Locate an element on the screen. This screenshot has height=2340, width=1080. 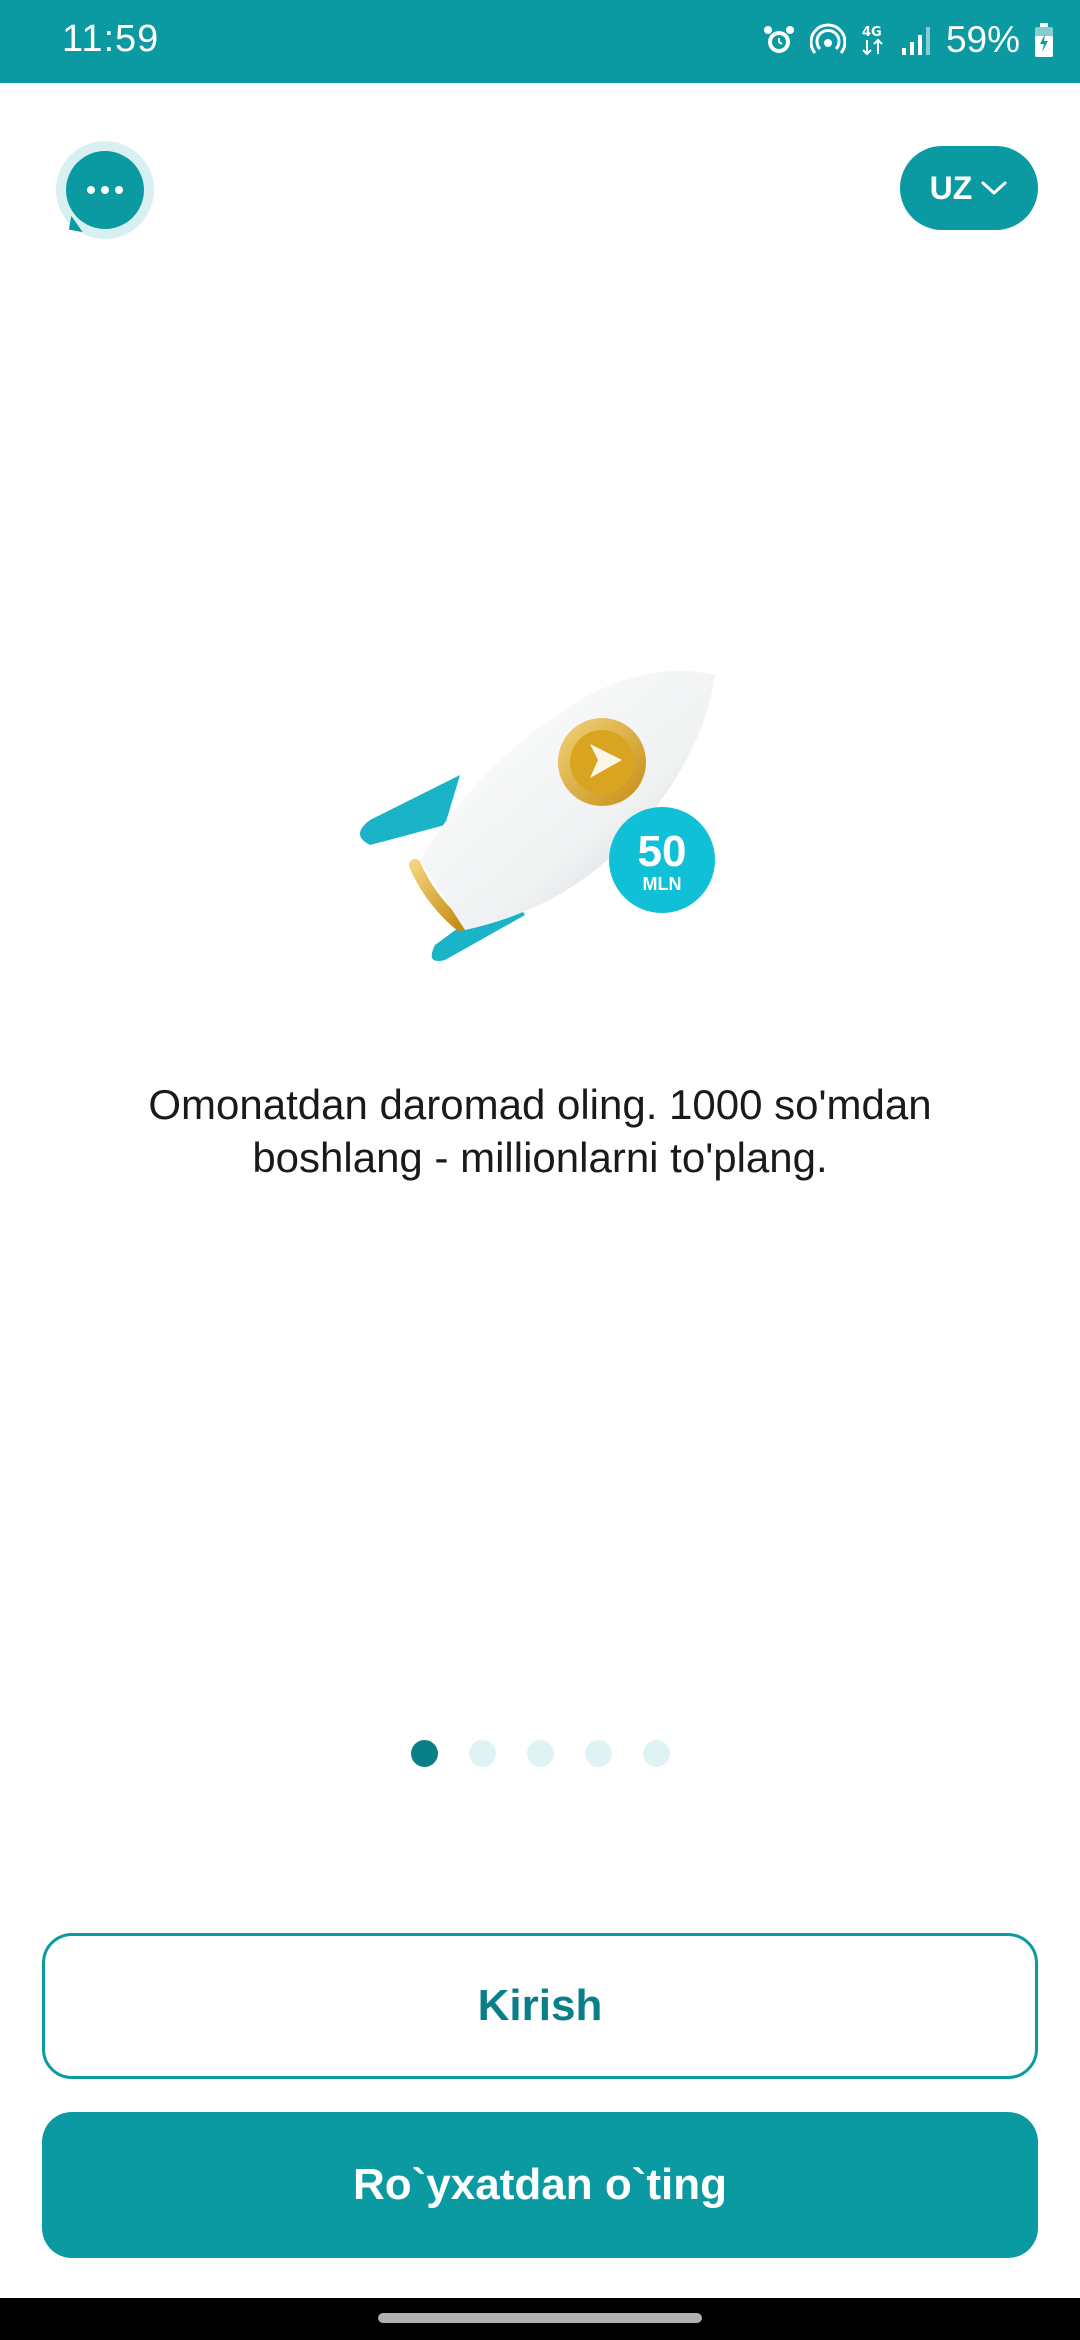
badge-unit: MLN is located at coordinates (662, 884).